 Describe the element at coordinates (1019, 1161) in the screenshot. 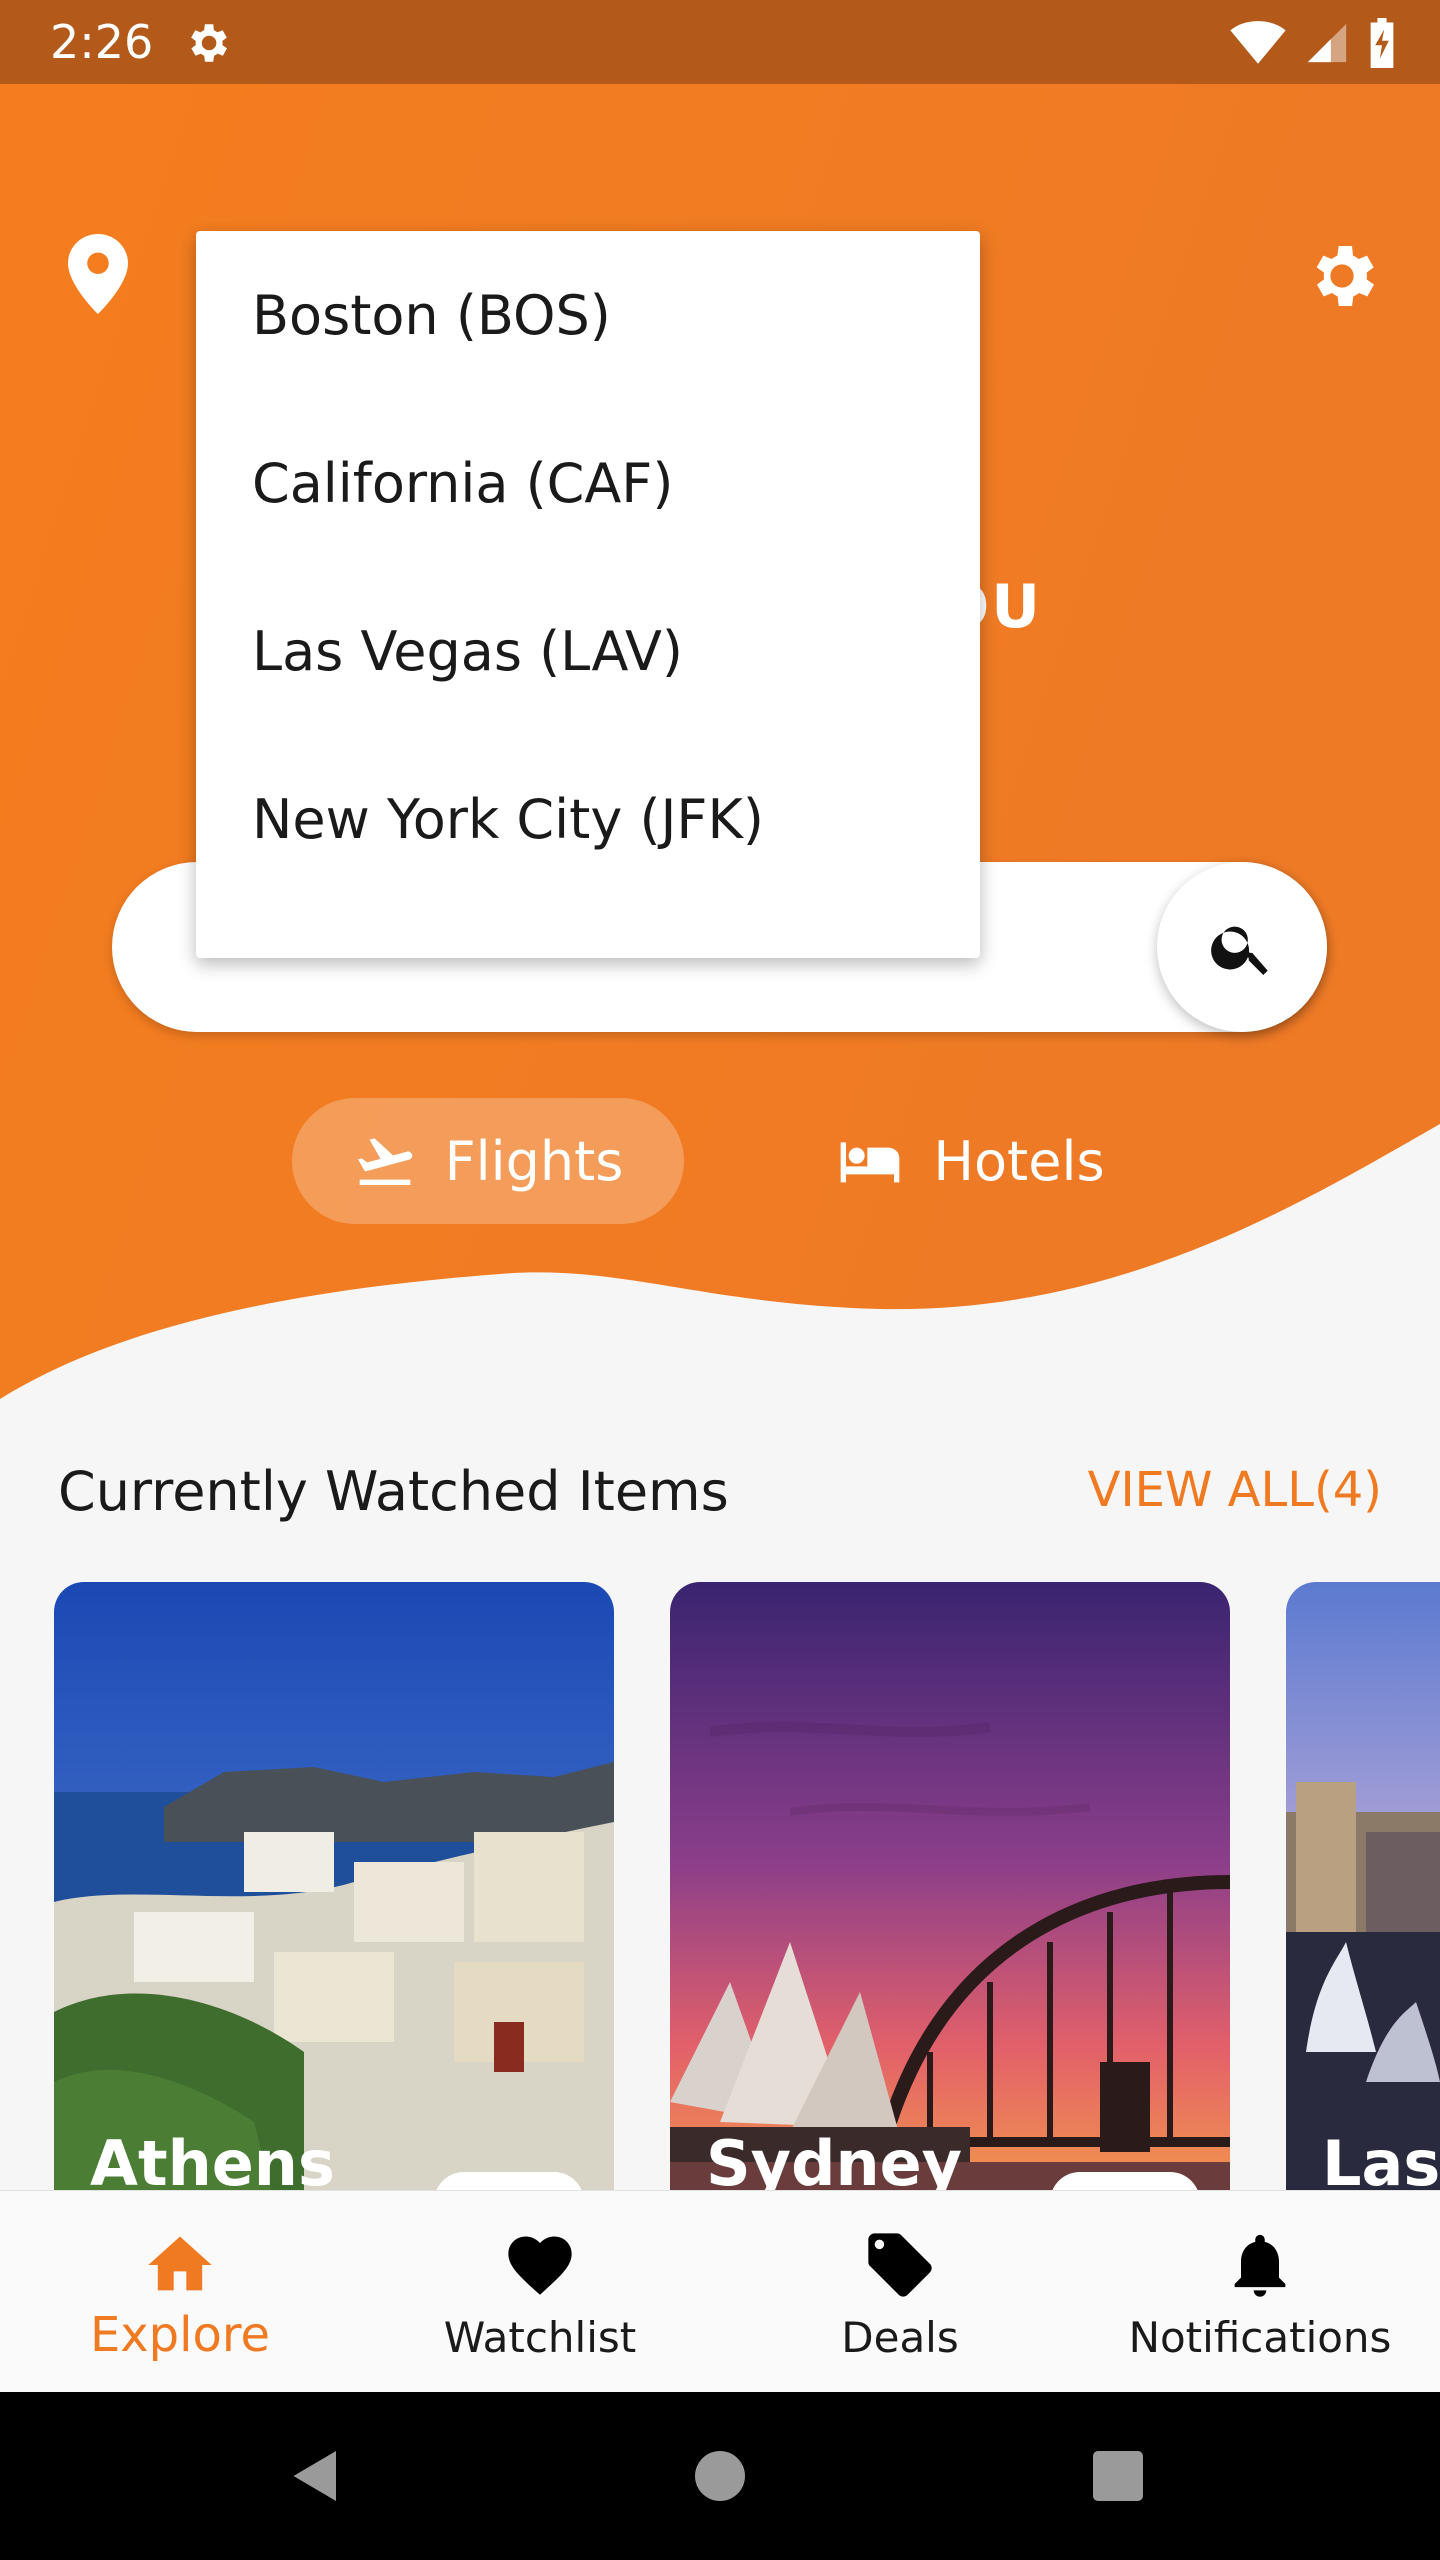

I see `tab-hotels-label: Hotels` at that location.